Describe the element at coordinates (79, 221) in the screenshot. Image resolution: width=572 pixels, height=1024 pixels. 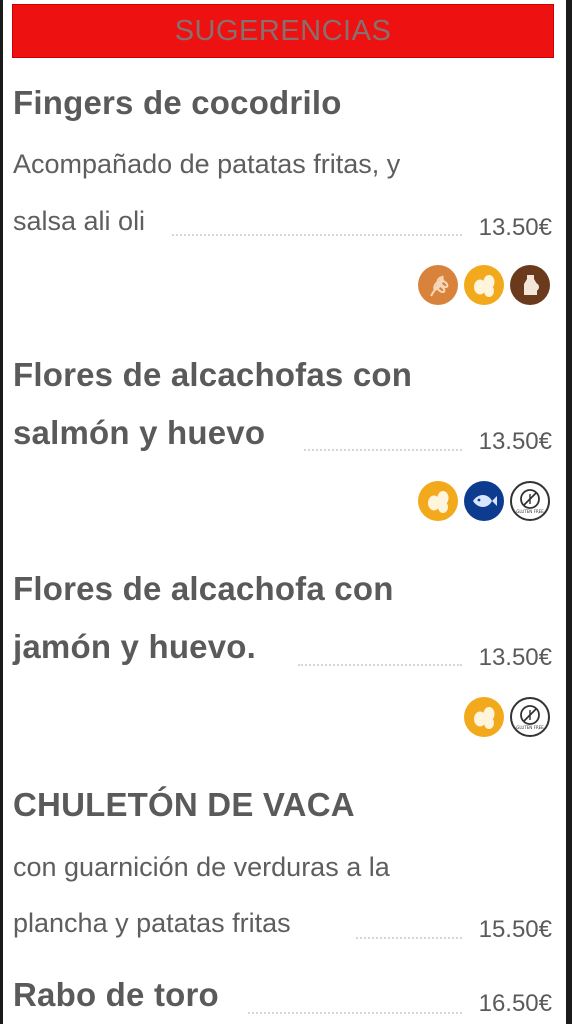
I see `menu-item-description: salsa ali oli` at that location.